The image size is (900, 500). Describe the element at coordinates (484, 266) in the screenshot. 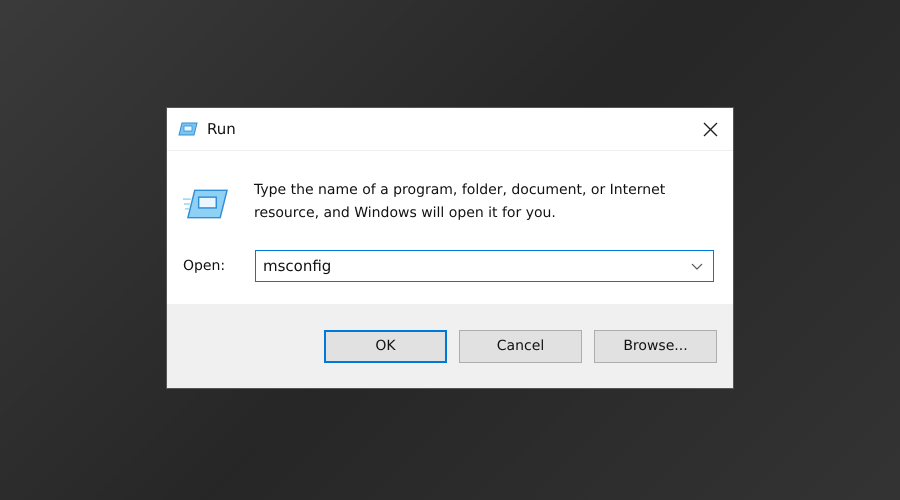

I see `open-combobox: msconfig` at that location.